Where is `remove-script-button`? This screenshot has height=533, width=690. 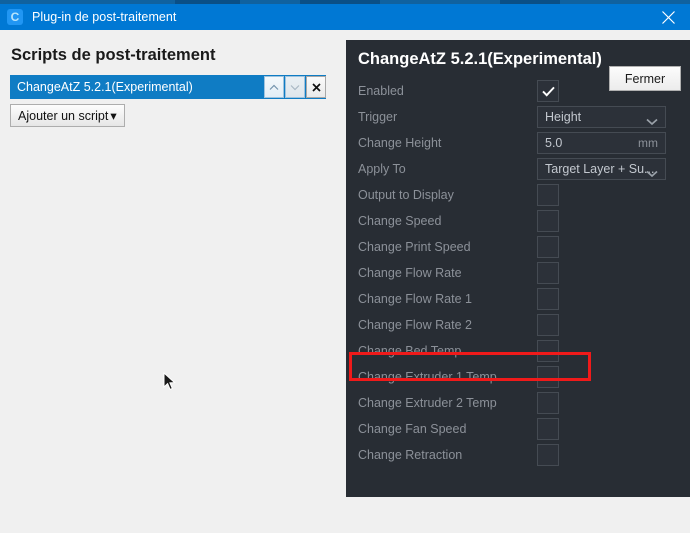 remove-script-button is located at coordinates (316, 87).